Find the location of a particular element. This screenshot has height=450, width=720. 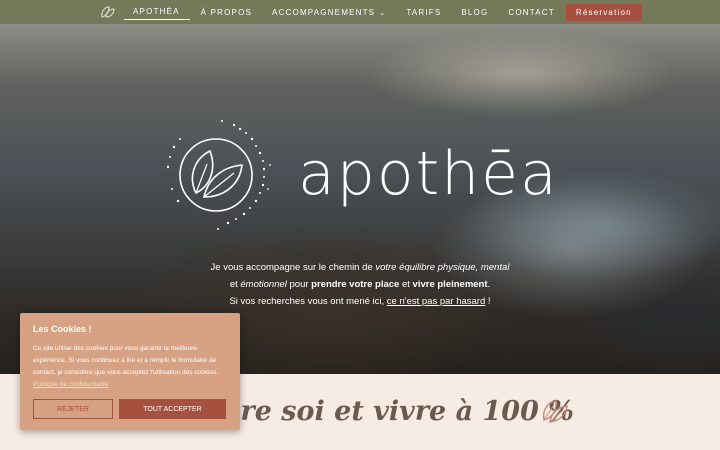

privacy-policy-link: Politique de confidentialité is located at coordinates (71, 384).